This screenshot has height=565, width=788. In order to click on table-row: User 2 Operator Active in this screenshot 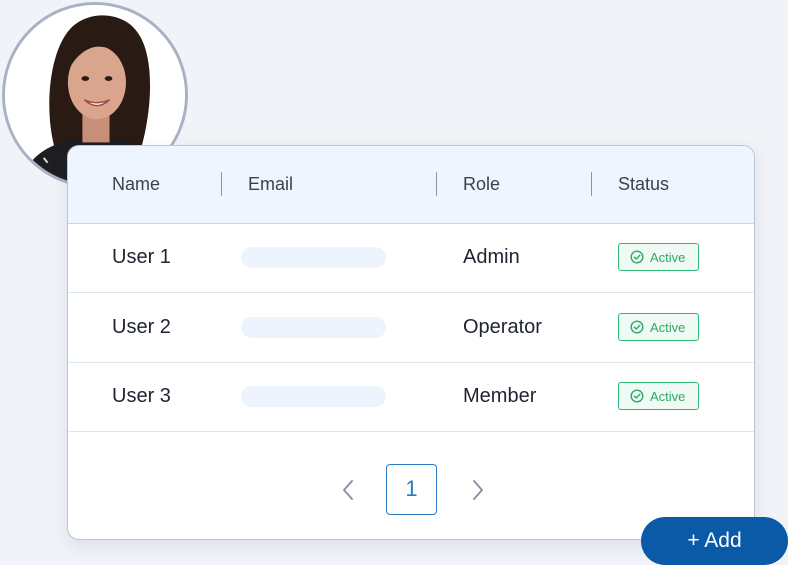, I will do `click(411, 328)`.